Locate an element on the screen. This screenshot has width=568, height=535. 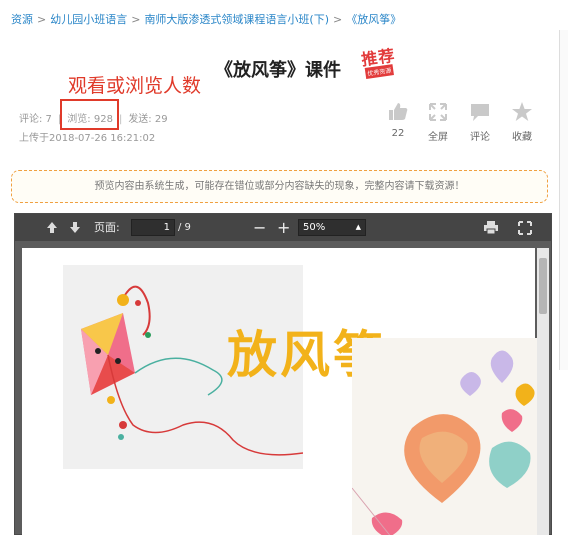
viewer-toolbar: 页面: 1 / 9 − + 50% ▲ is located at coordinates (283, 227).